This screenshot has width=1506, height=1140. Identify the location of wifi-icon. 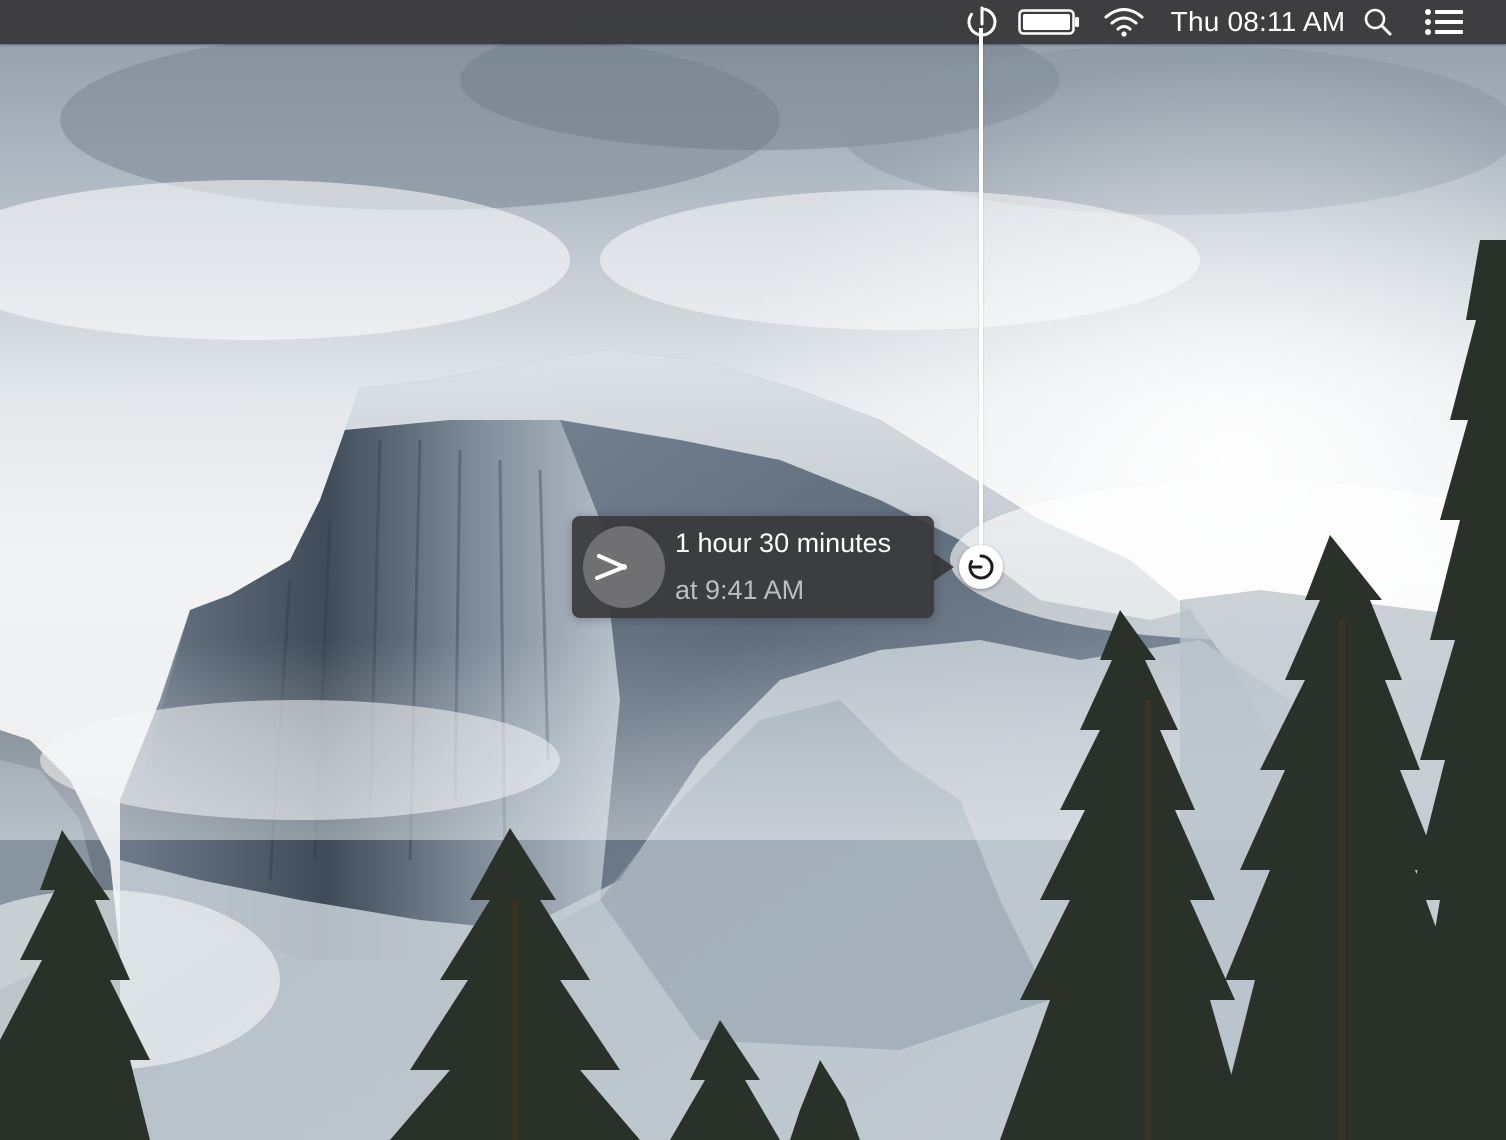
(1124, 22).